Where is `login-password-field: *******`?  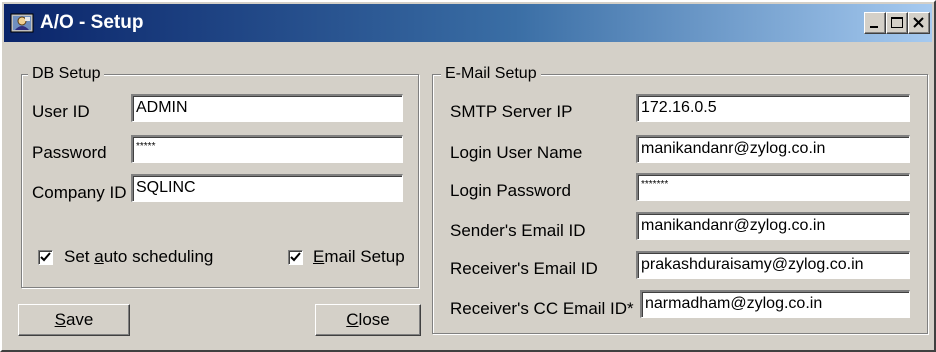 login-password-field: ******* is located at coordinates (773, 187).